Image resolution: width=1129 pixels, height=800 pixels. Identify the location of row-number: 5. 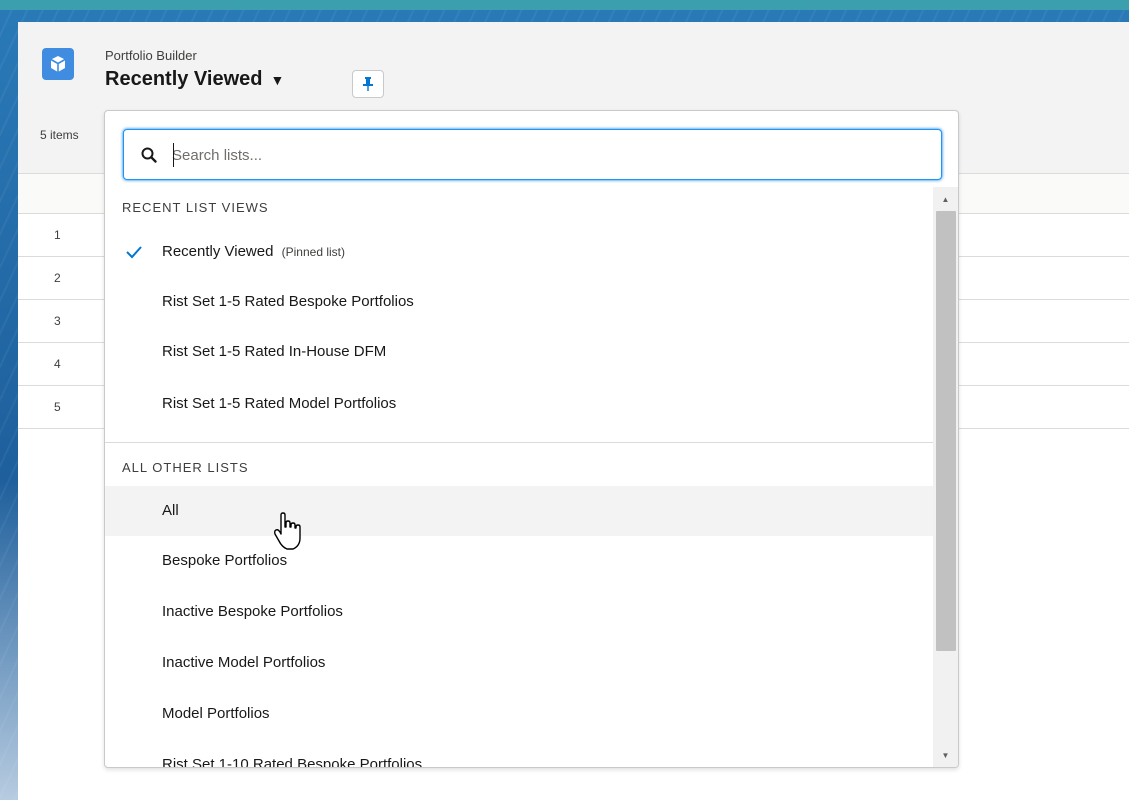
(57, 407).